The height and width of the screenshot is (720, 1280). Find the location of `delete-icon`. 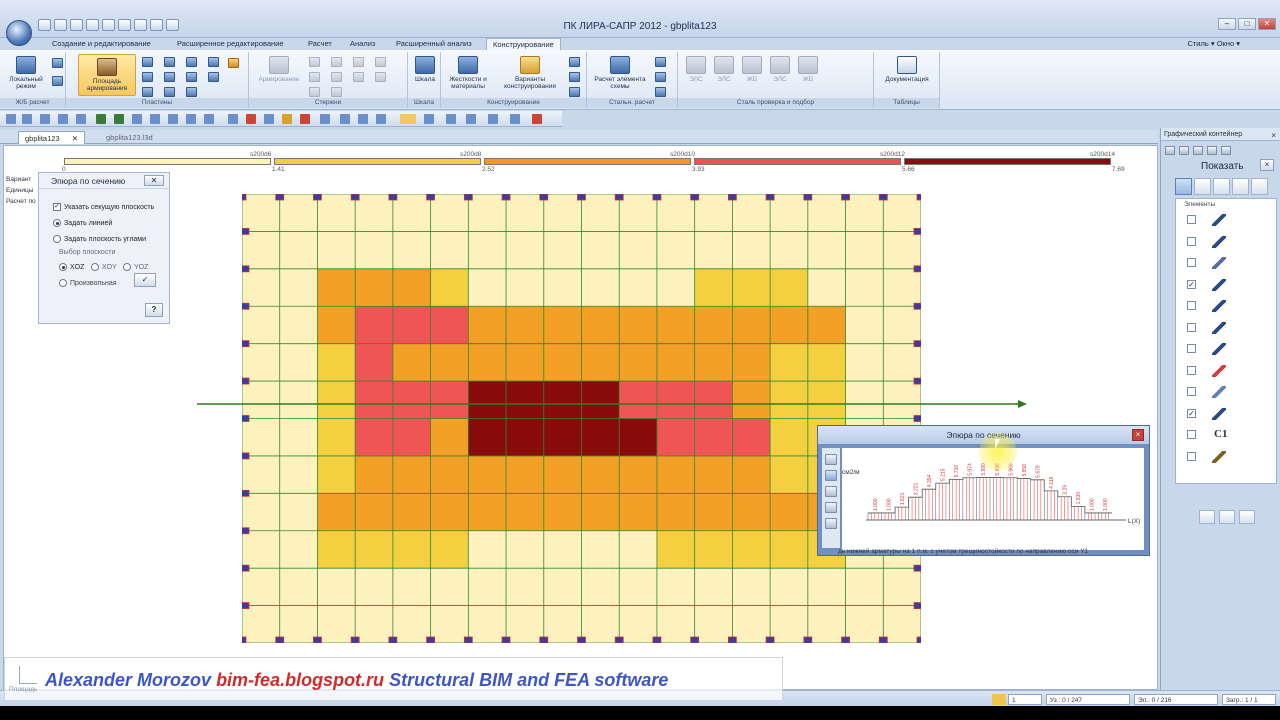

delete-icon is located at coordinates (305, 119).